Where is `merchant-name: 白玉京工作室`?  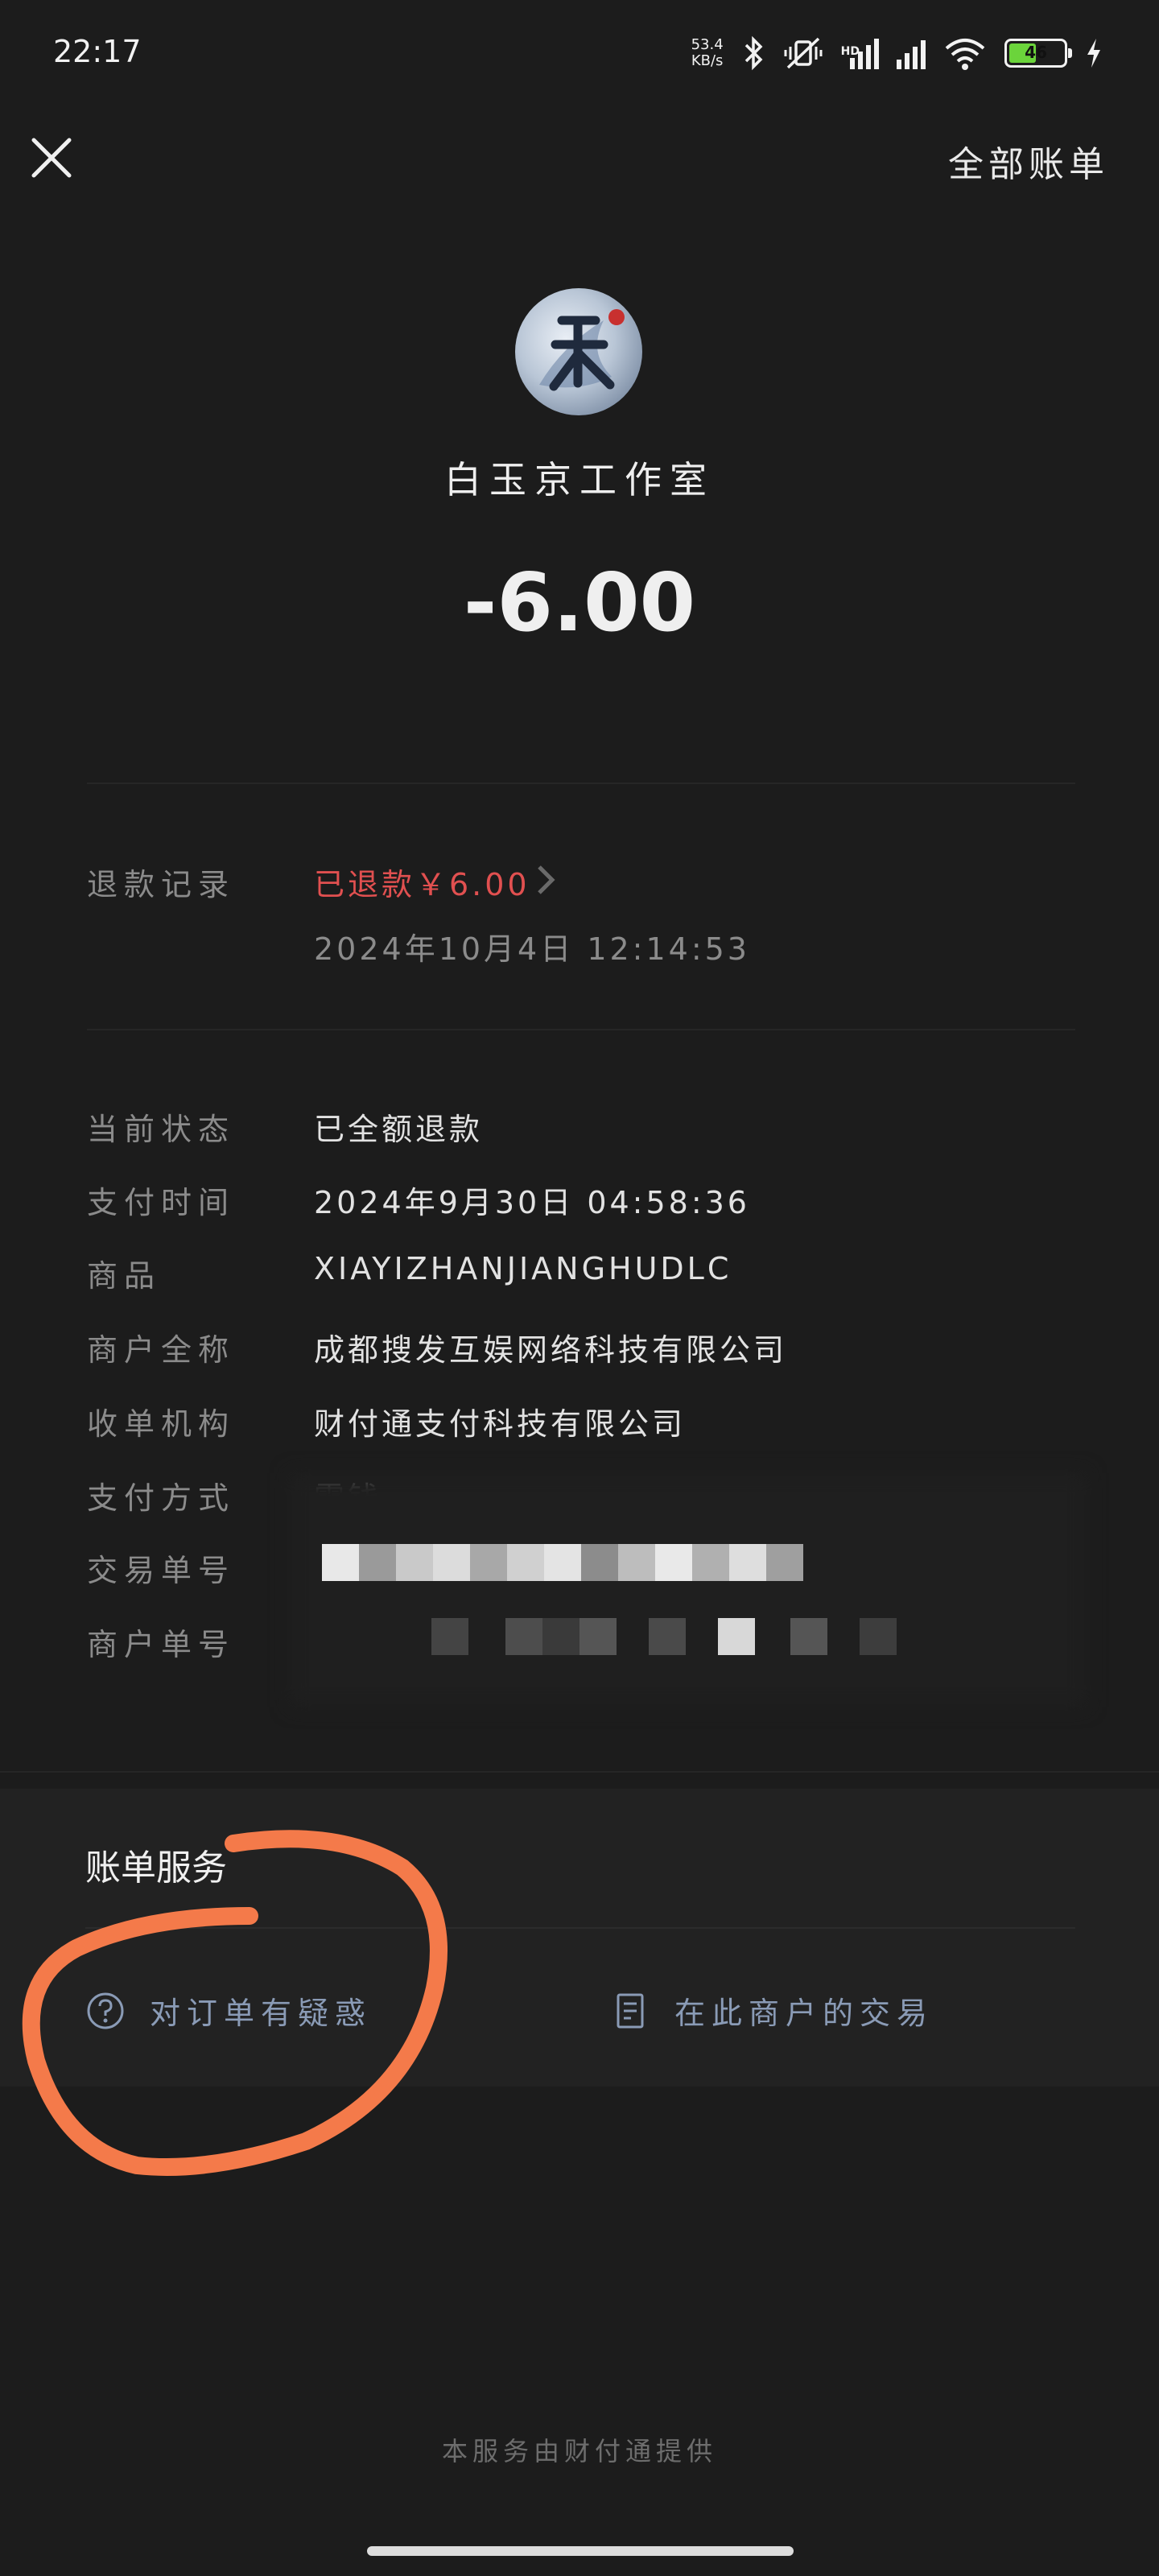 merchant-name: 白玉京工作室 is located at coordinates (579, 480).